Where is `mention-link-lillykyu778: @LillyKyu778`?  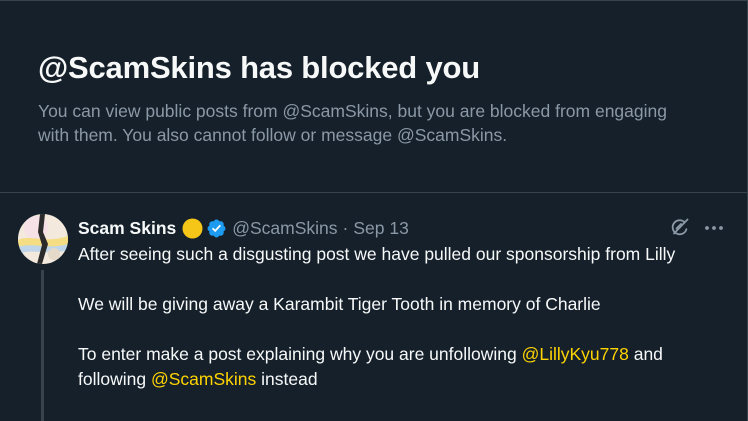 mention-link-lillykyu778: @LillyKyu778 is located at coordinates (575, 354).